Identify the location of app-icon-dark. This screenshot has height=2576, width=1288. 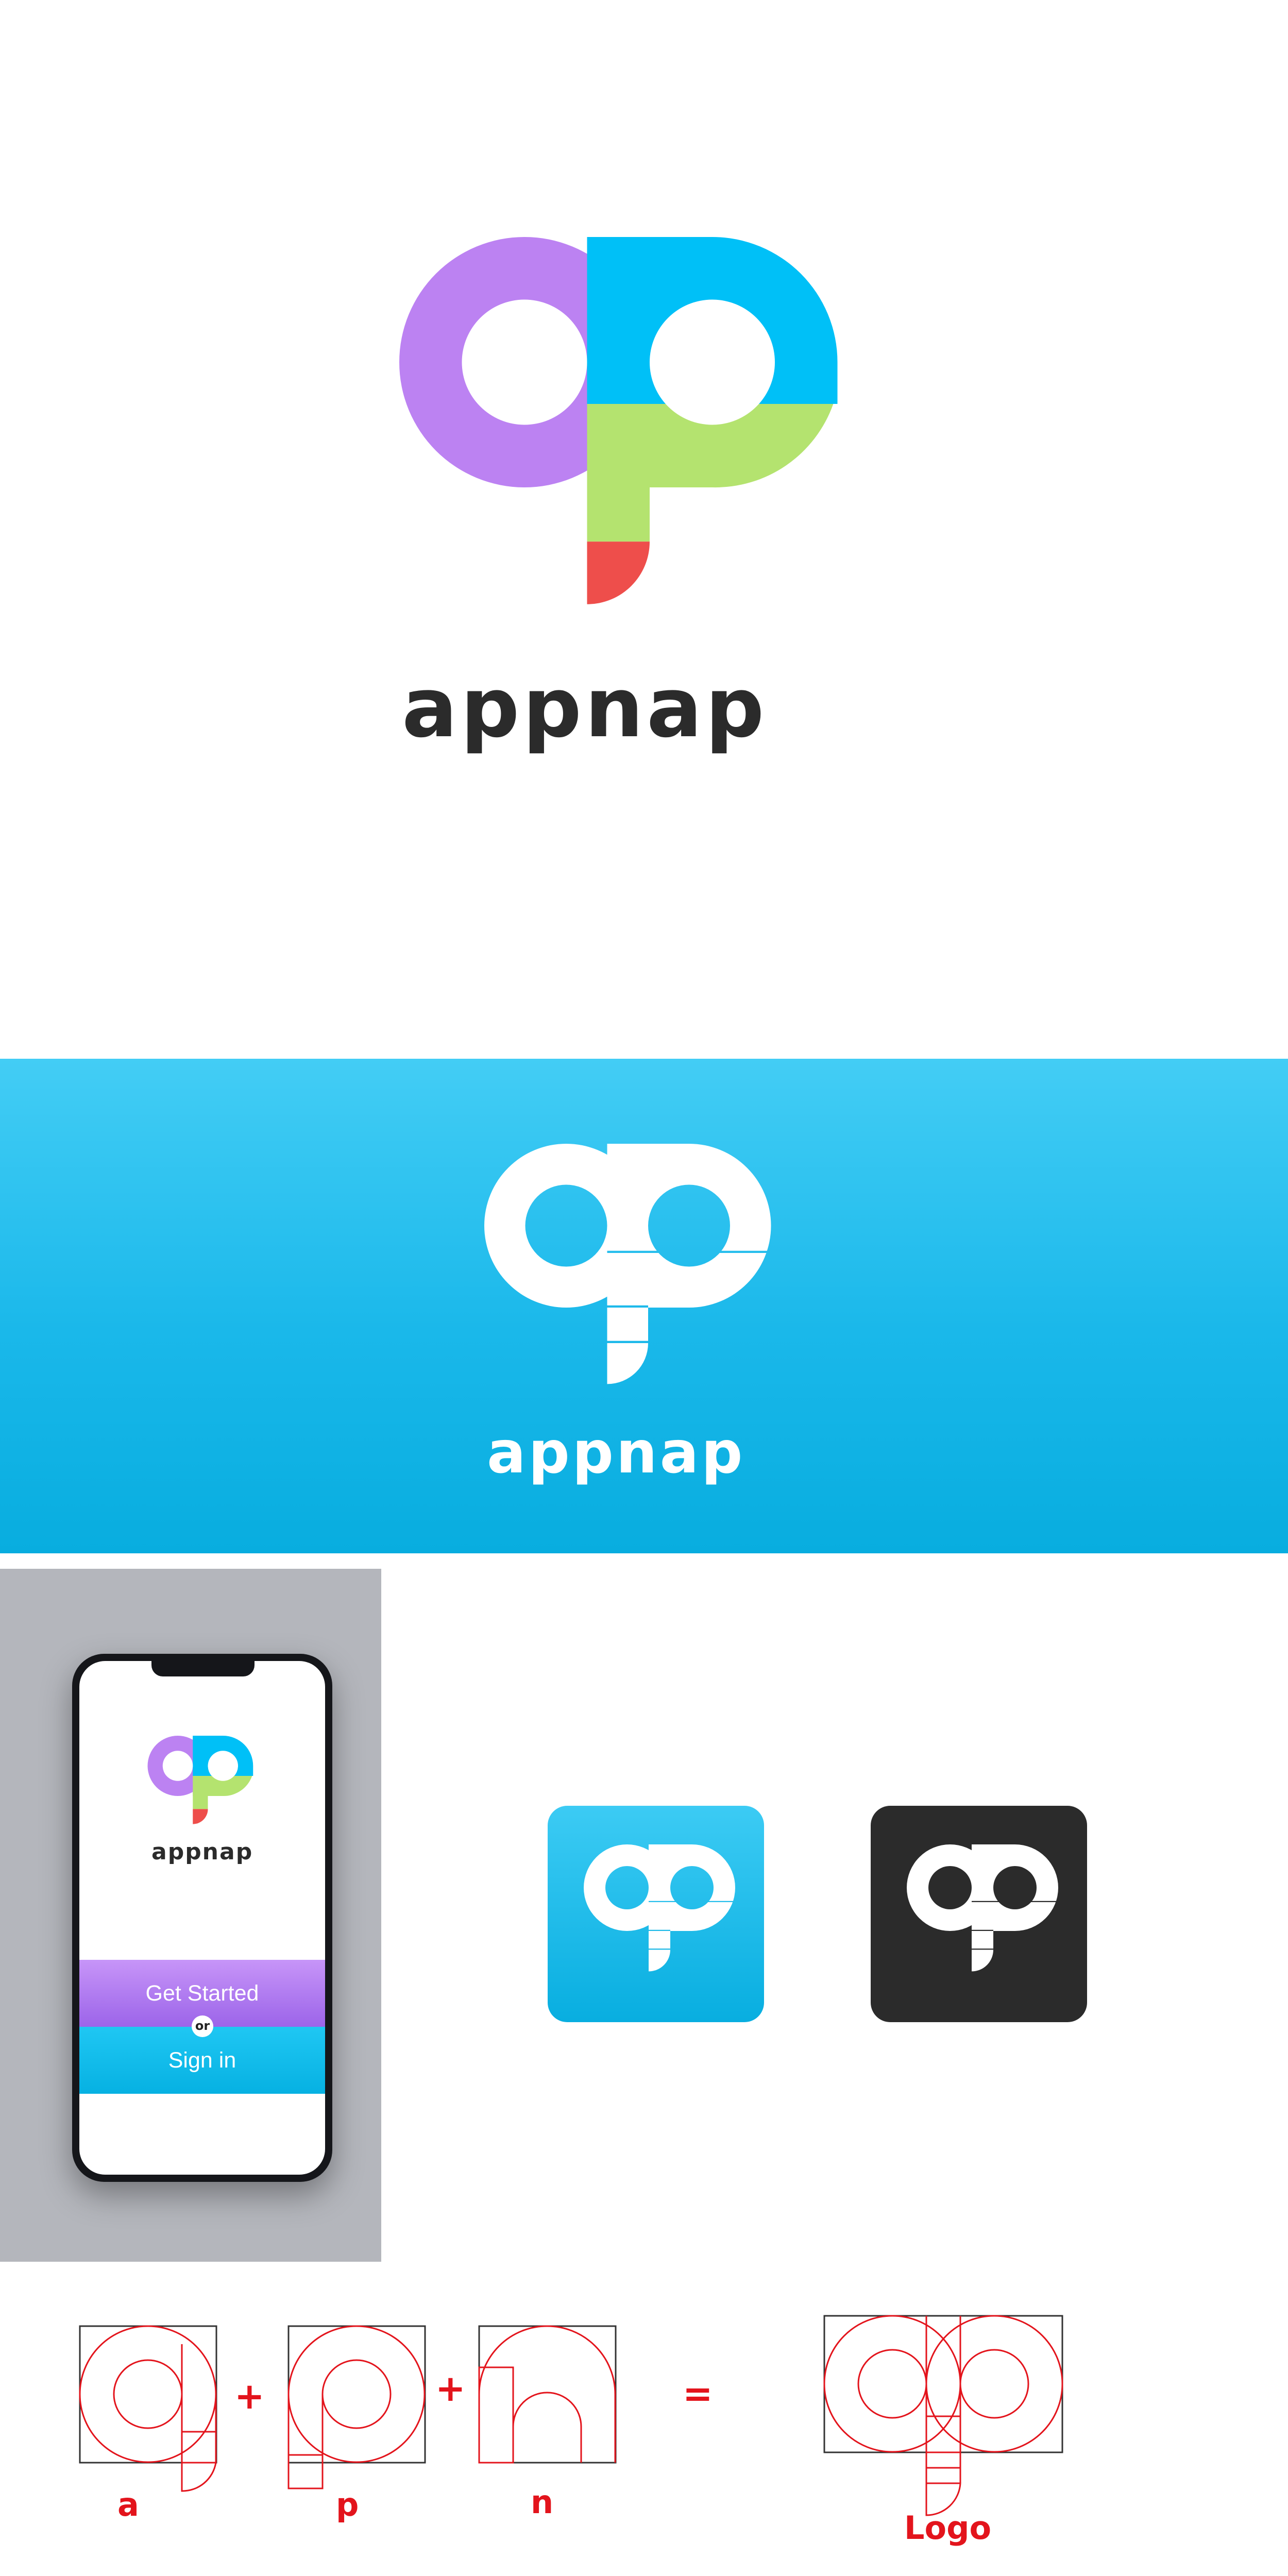
(979, 1914).